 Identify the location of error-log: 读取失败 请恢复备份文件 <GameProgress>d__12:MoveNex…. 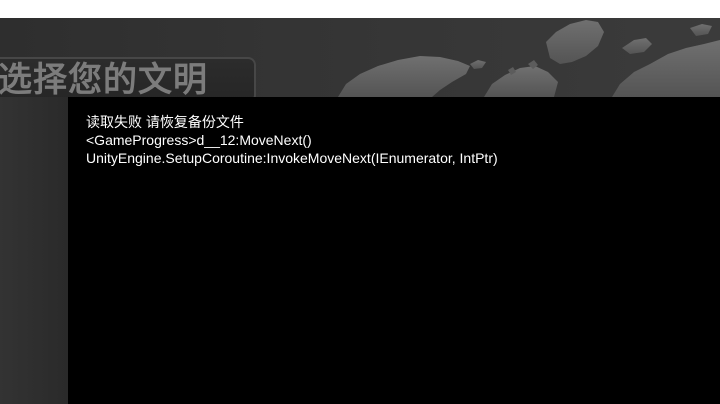
(396, 140).